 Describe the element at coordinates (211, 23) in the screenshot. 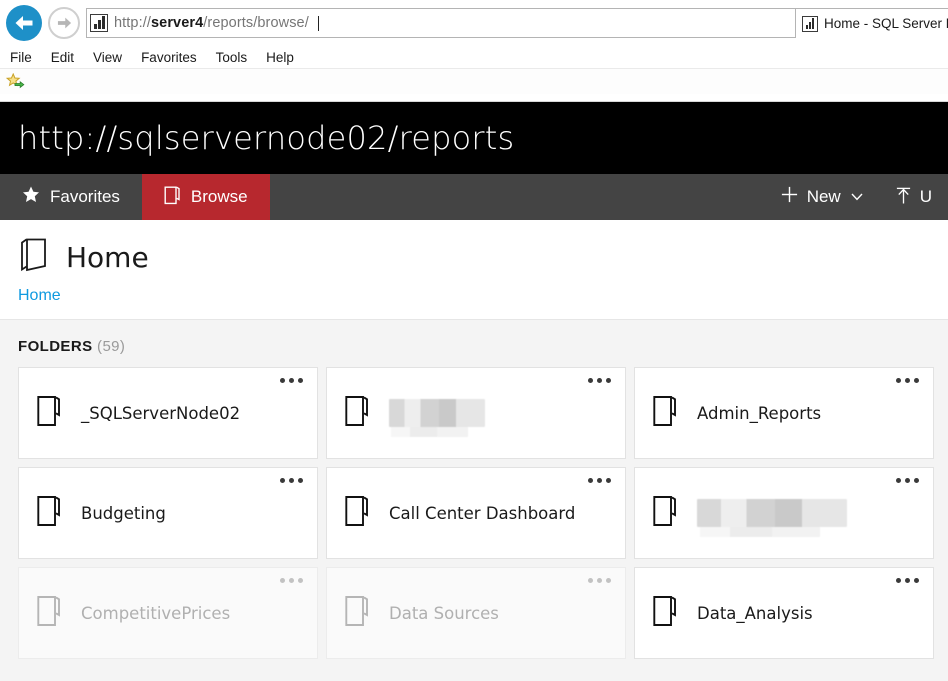

I see `address-url-text: http://server4/reports/browse/` at that location.